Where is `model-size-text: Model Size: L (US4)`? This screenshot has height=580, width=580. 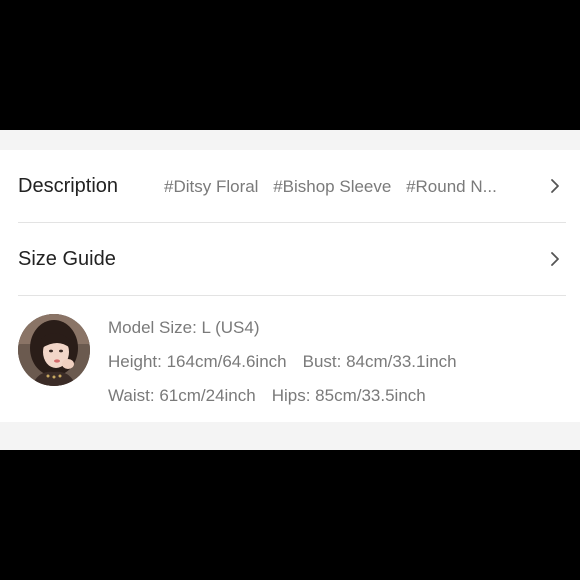
model-size-text: Model Size: L (US4) is located at coordinates (184, 327).